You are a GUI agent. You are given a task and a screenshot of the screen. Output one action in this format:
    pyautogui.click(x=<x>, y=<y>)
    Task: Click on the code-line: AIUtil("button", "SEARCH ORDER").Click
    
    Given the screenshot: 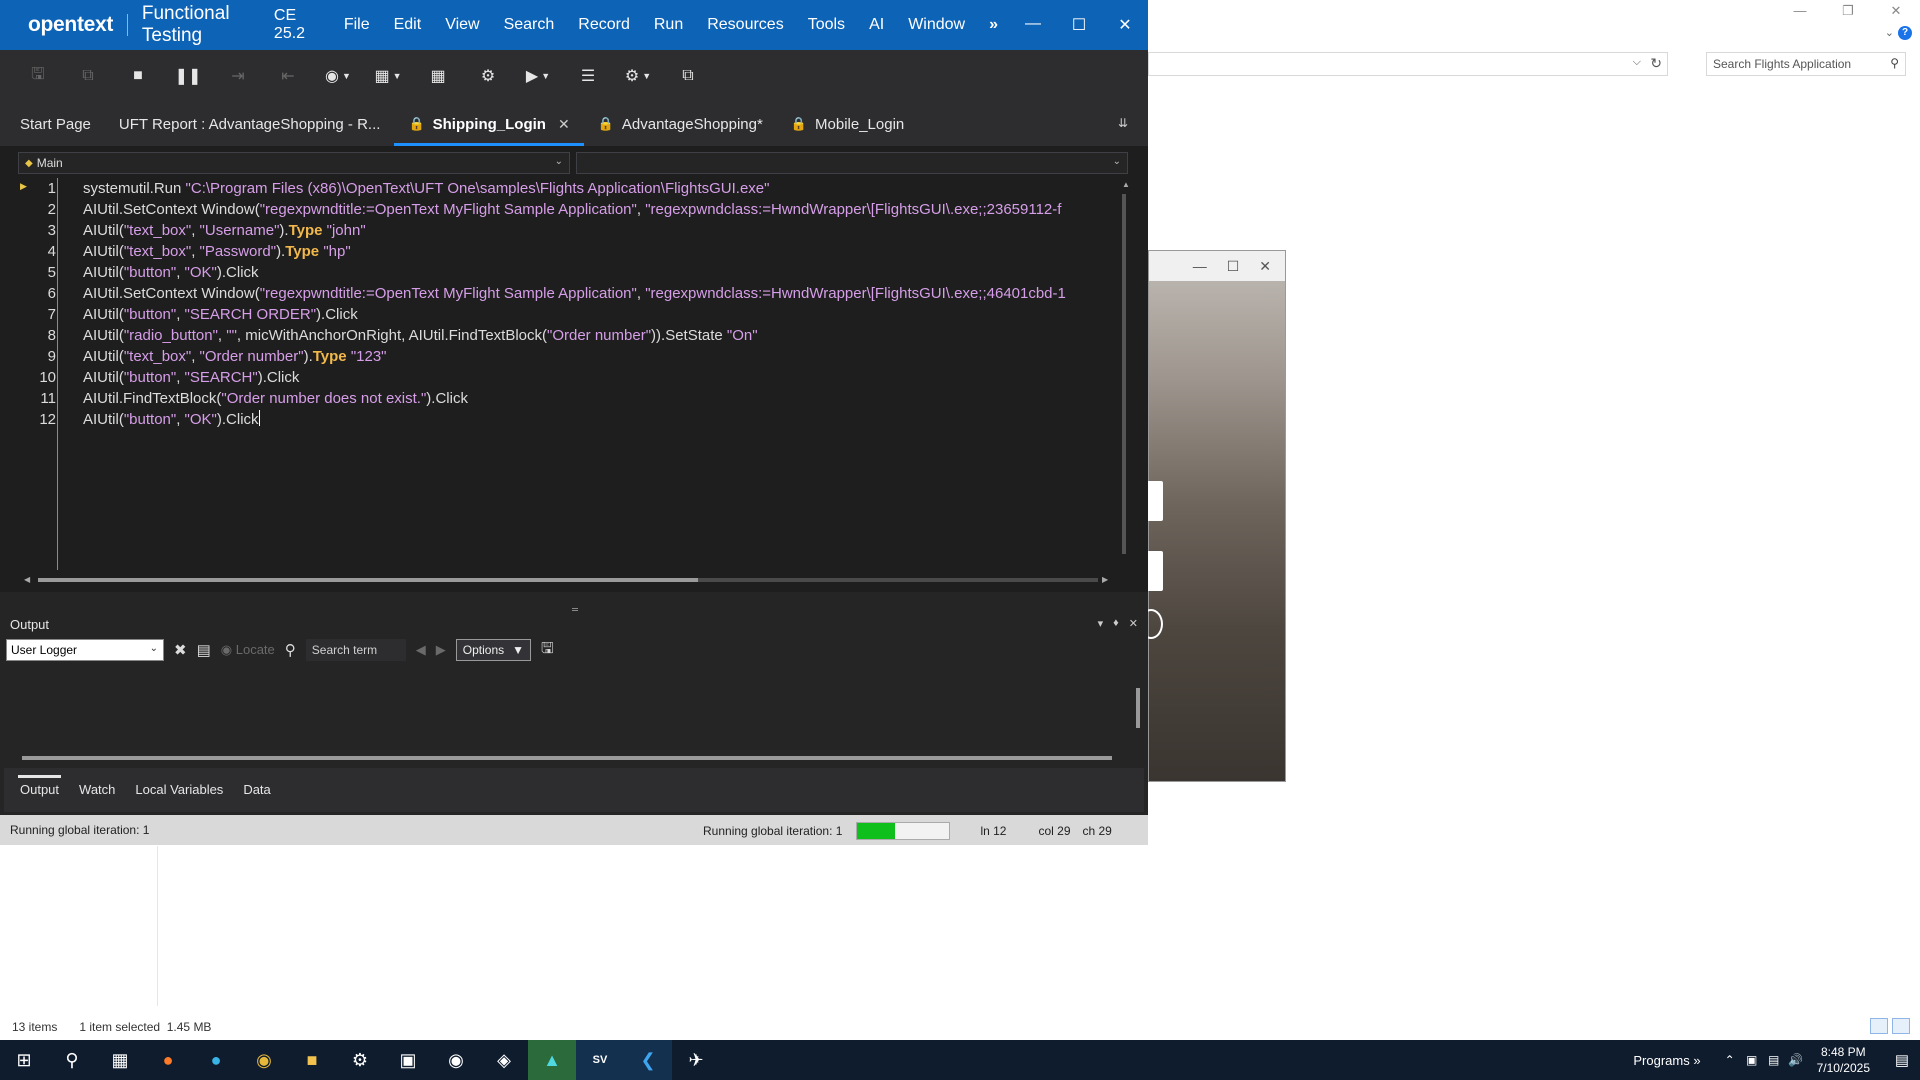 What is the action you would take?
    pyautogui.click(x=220, y=314)
    